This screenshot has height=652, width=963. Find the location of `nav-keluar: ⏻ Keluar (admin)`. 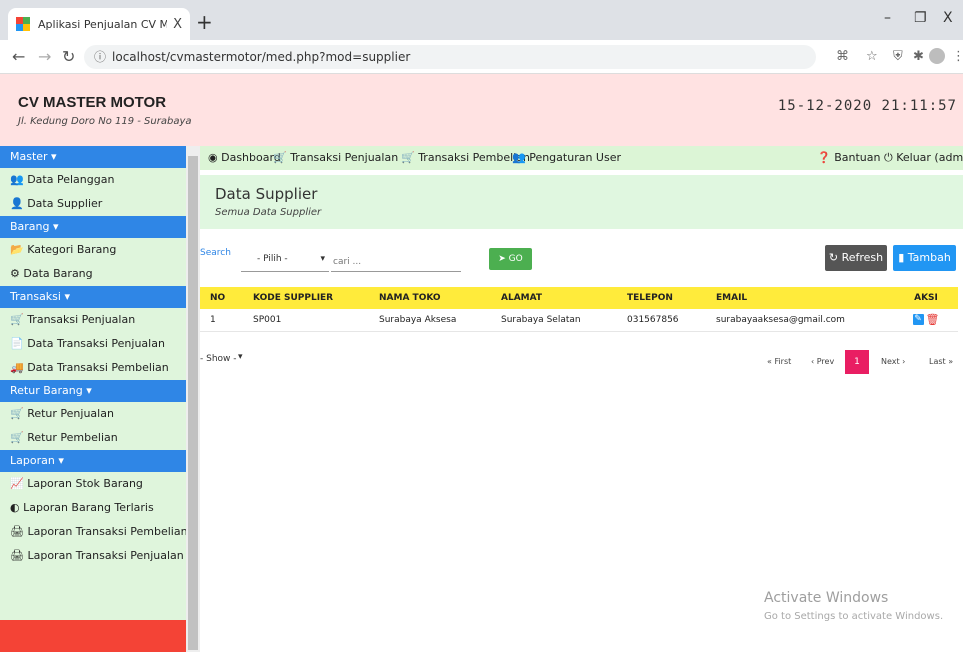

nav-keluar: ⏻ Keluar (admin) is located at coordinates (923, 158).